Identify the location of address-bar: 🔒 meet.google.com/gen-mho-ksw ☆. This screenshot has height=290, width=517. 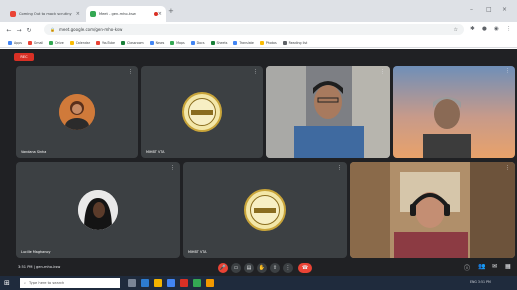
(254, 29).